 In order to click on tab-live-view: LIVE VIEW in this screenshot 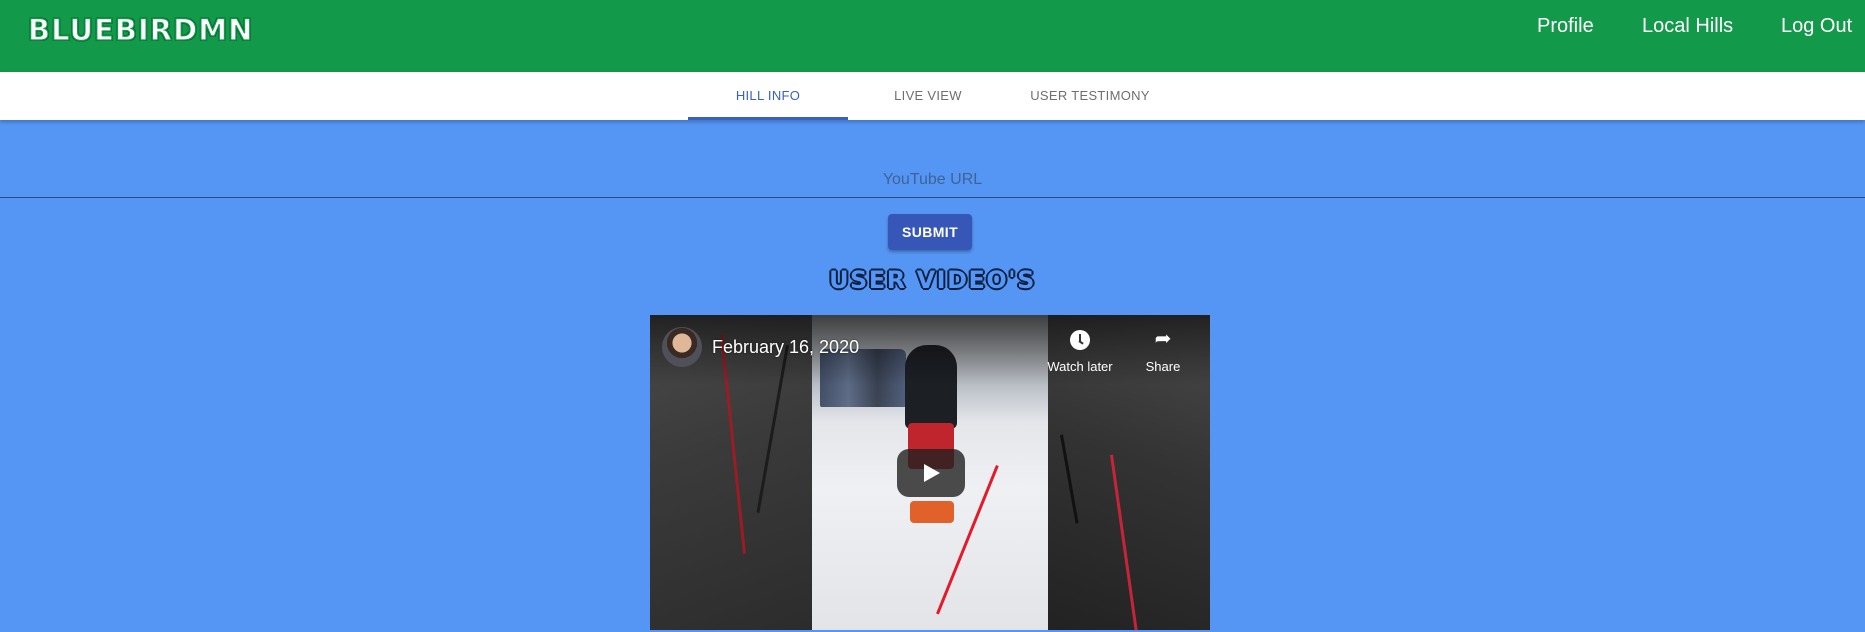, I will do `click(928, 96)`.